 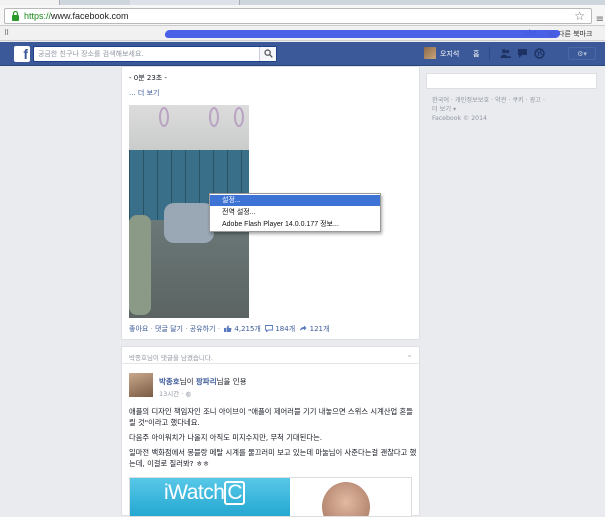 I want to click on share-icon, so click(x=303, y=328).